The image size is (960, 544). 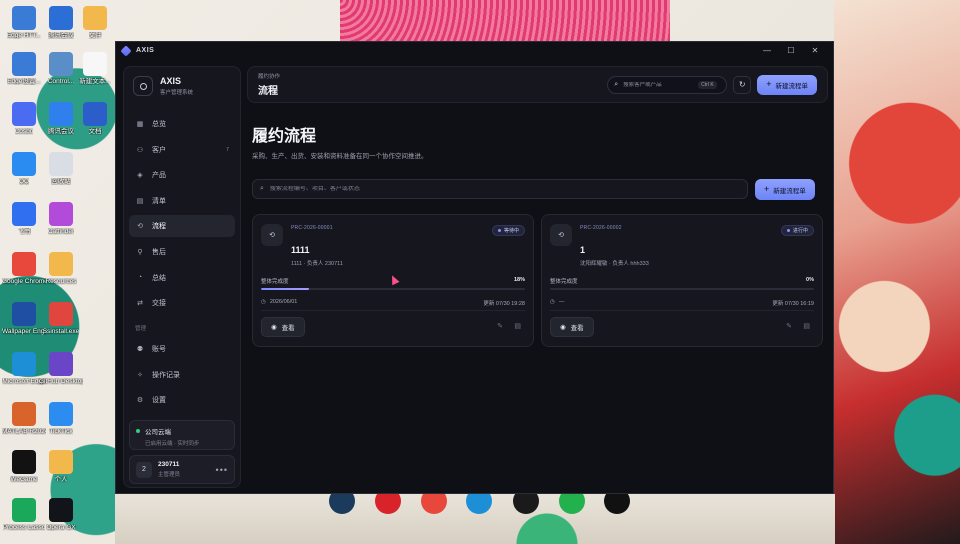 I want to click on status-badge: 等待中, so click(x=508, y=230).